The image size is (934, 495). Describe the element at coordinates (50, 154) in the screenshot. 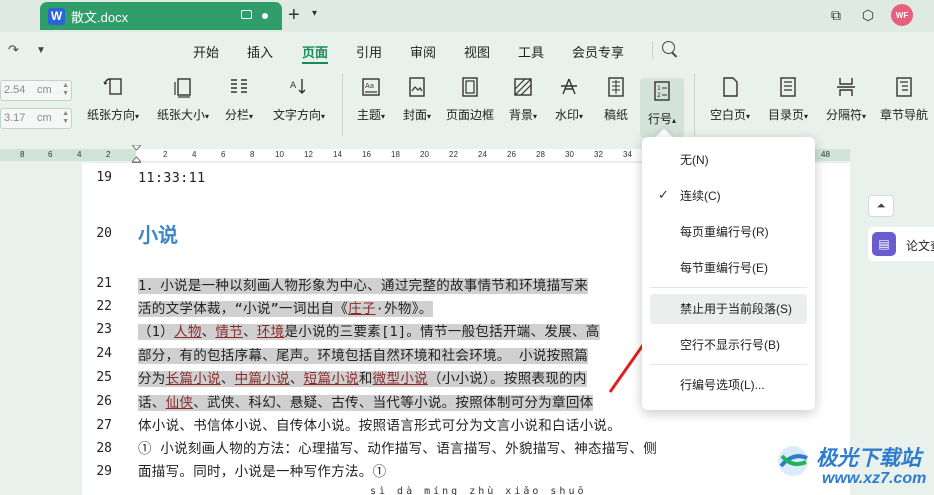

I see `ruler-number: 6` at that location.